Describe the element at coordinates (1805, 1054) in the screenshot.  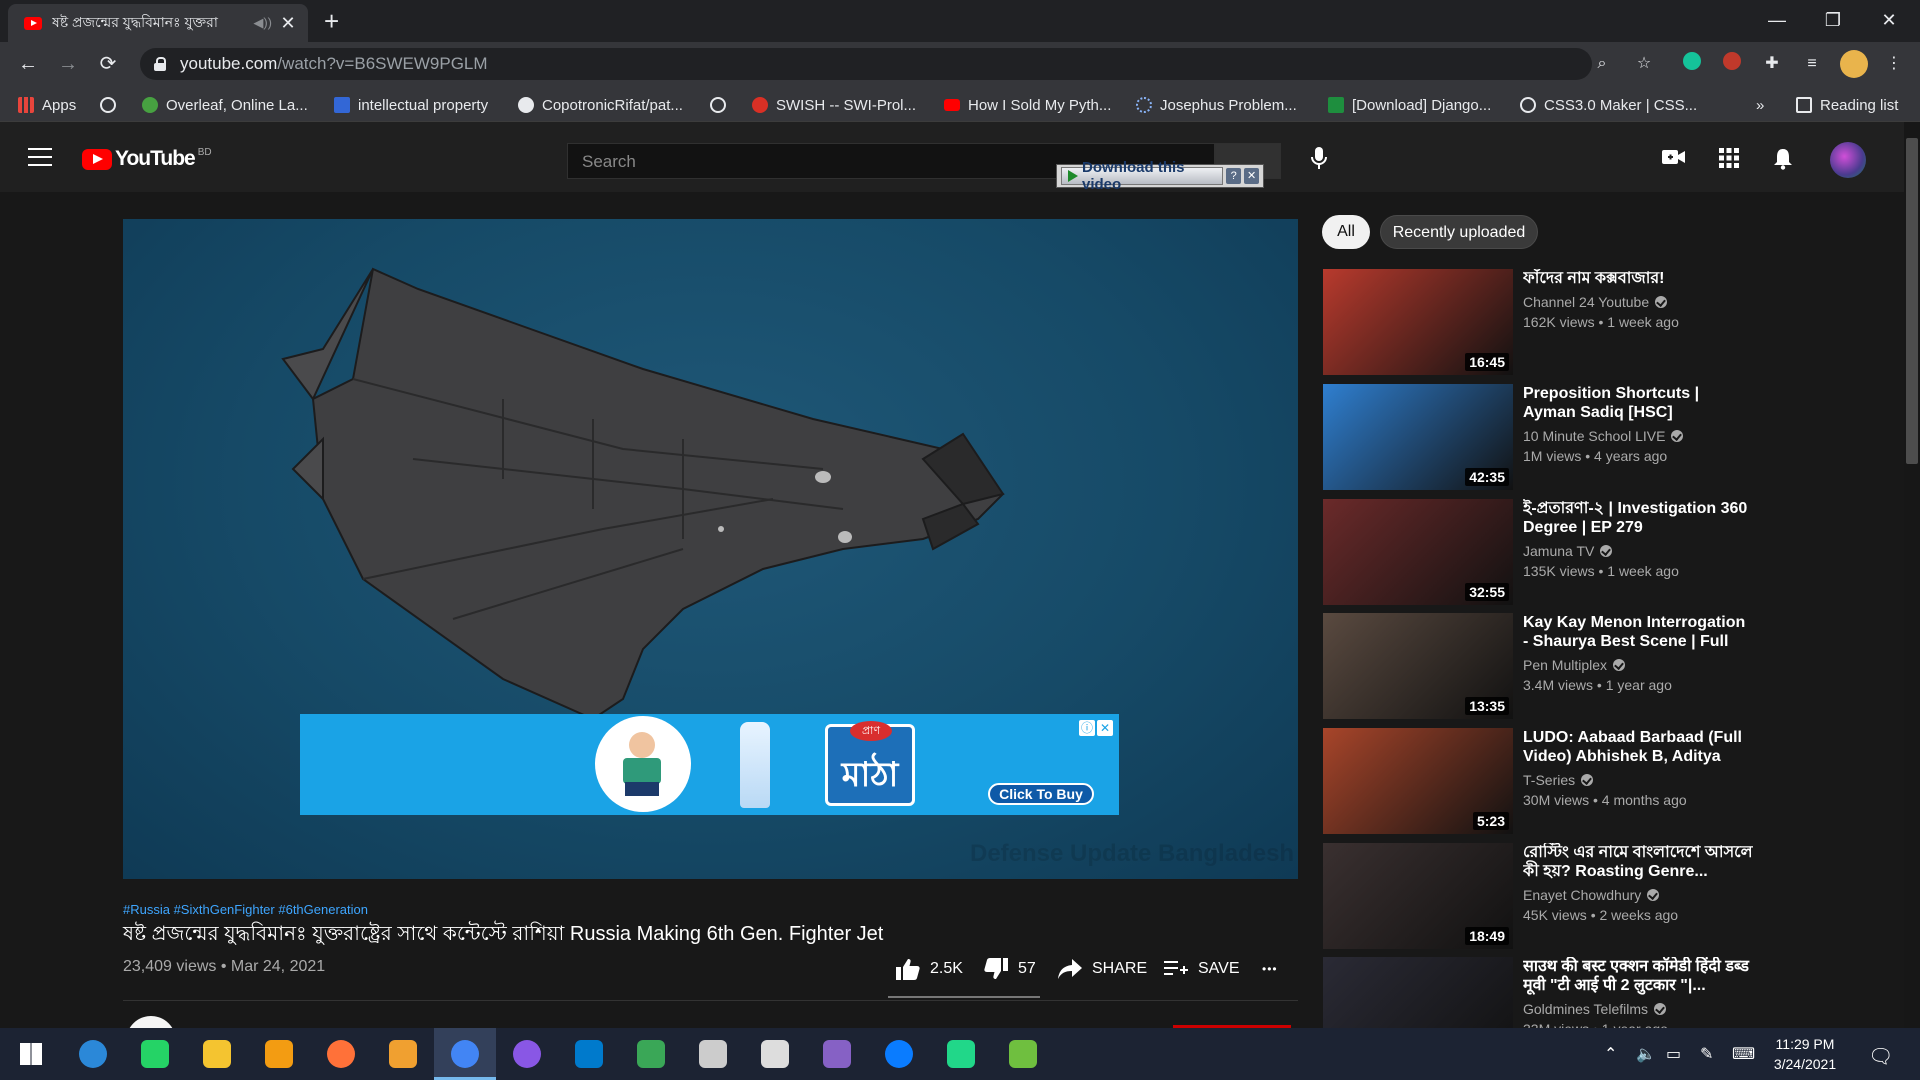
I see `taskbar-clock: 11:29 PM 3/24/2021` at that location.